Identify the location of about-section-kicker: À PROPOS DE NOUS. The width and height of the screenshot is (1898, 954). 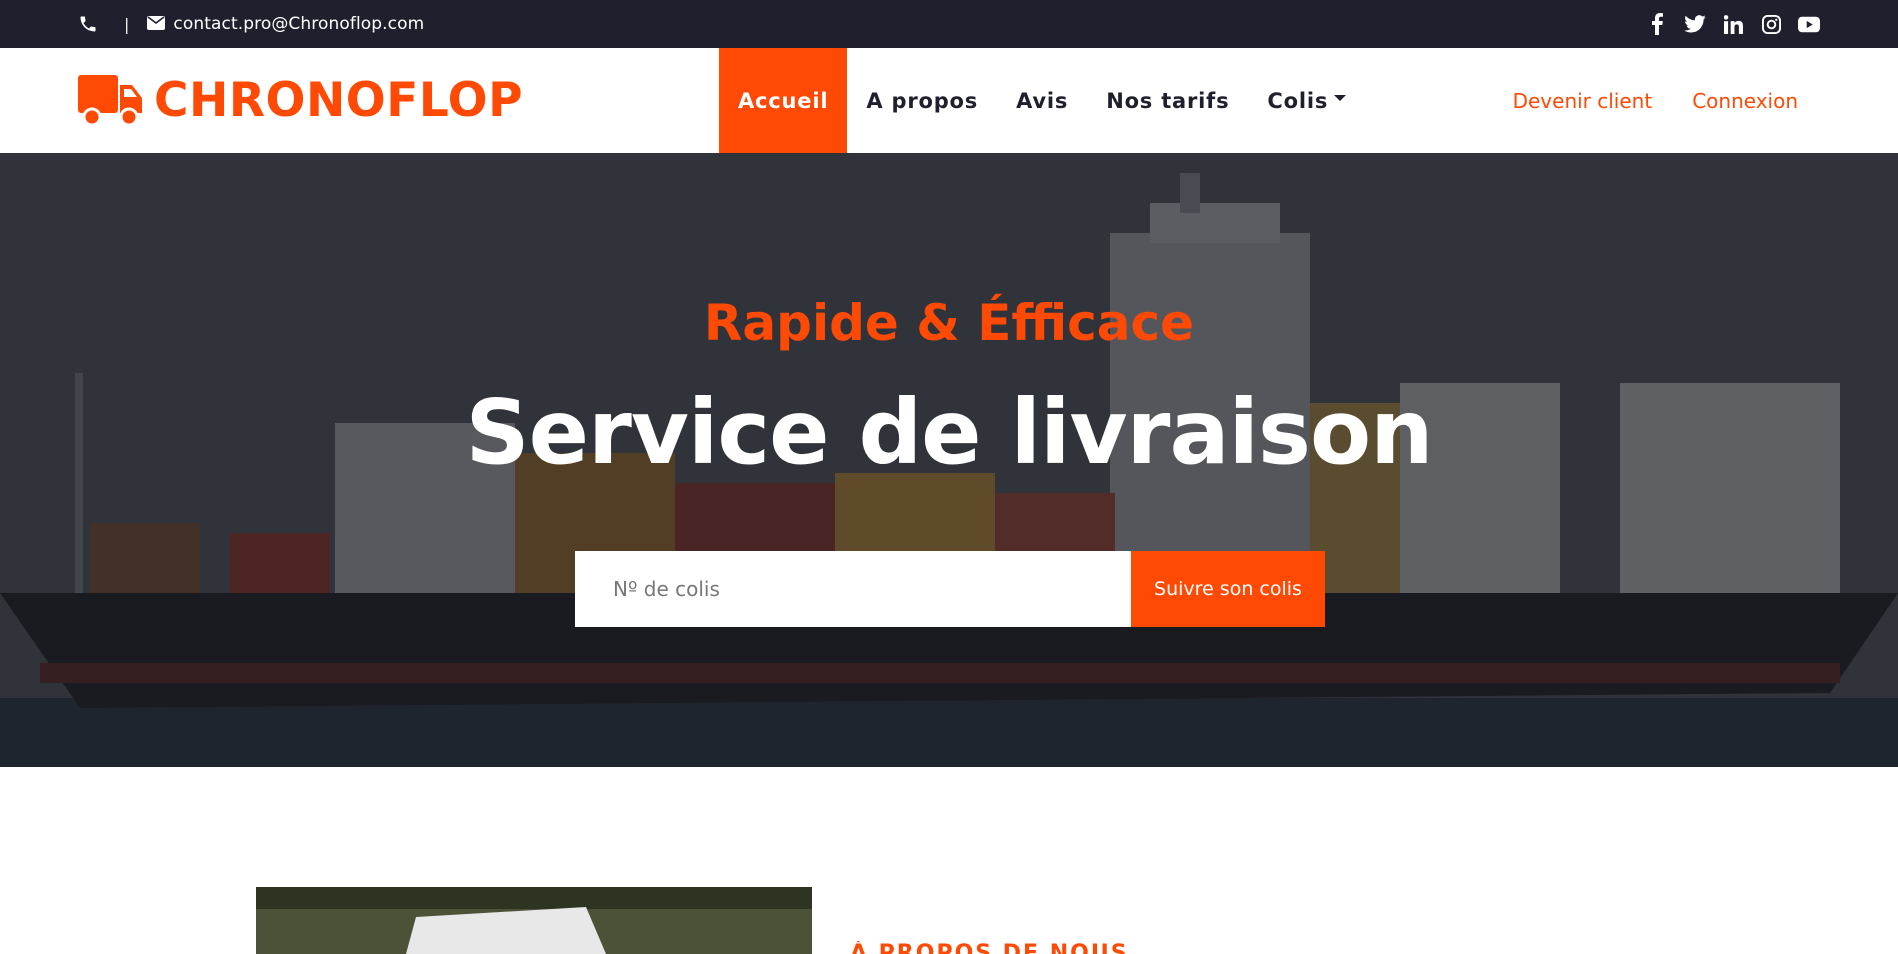
(989, 947).